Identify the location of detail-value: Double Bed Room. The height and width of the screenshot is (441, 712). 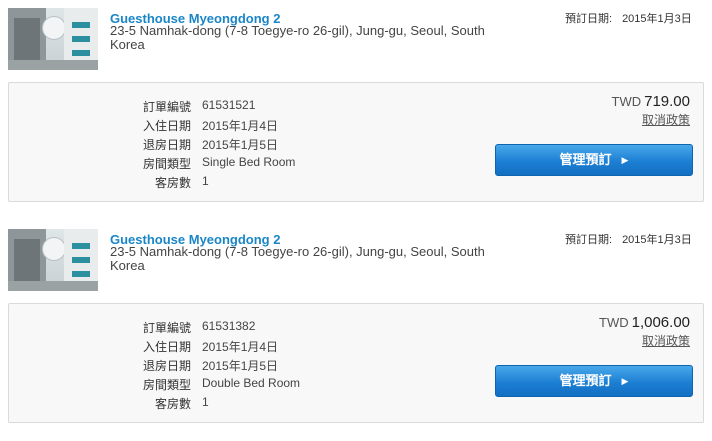
(251, 383).